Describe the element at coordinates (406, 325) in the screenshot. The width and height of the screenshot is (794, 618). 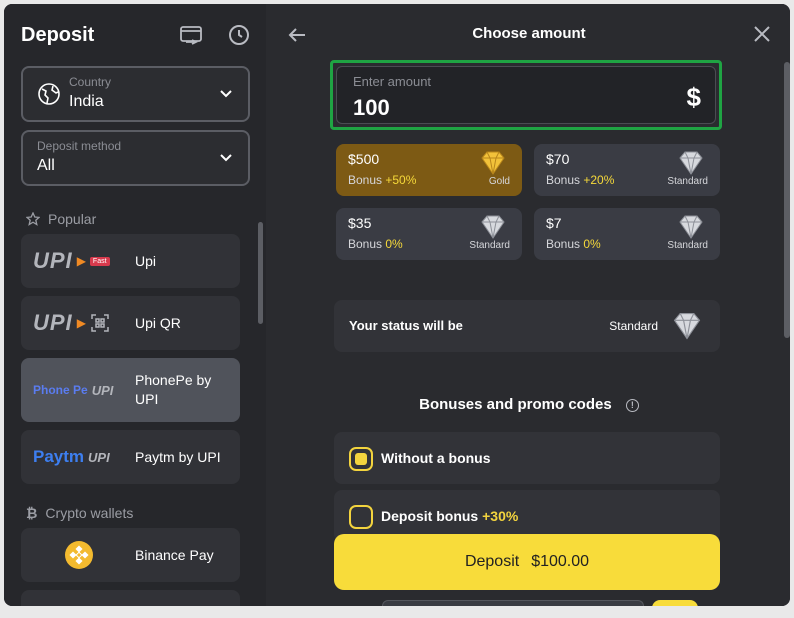
I see `status-label: Your status will be` at that location.